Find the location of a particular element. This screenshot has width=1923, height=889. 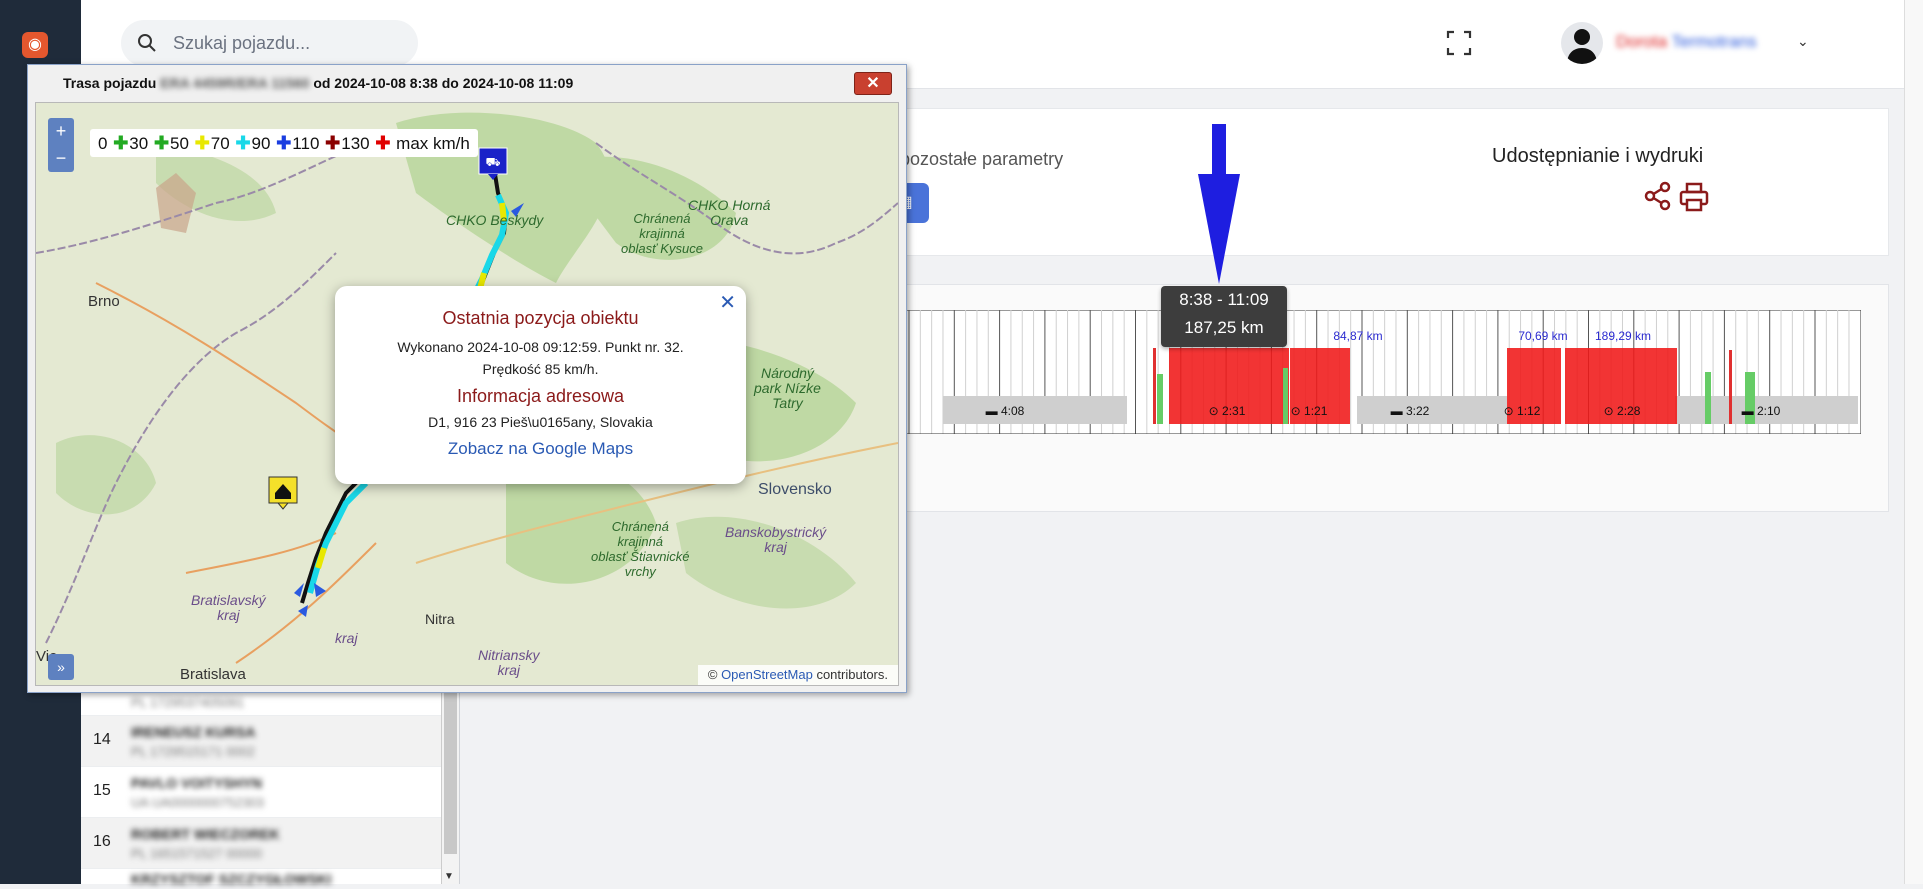

country-label: Slovensko is located at coordinates (795, 489).